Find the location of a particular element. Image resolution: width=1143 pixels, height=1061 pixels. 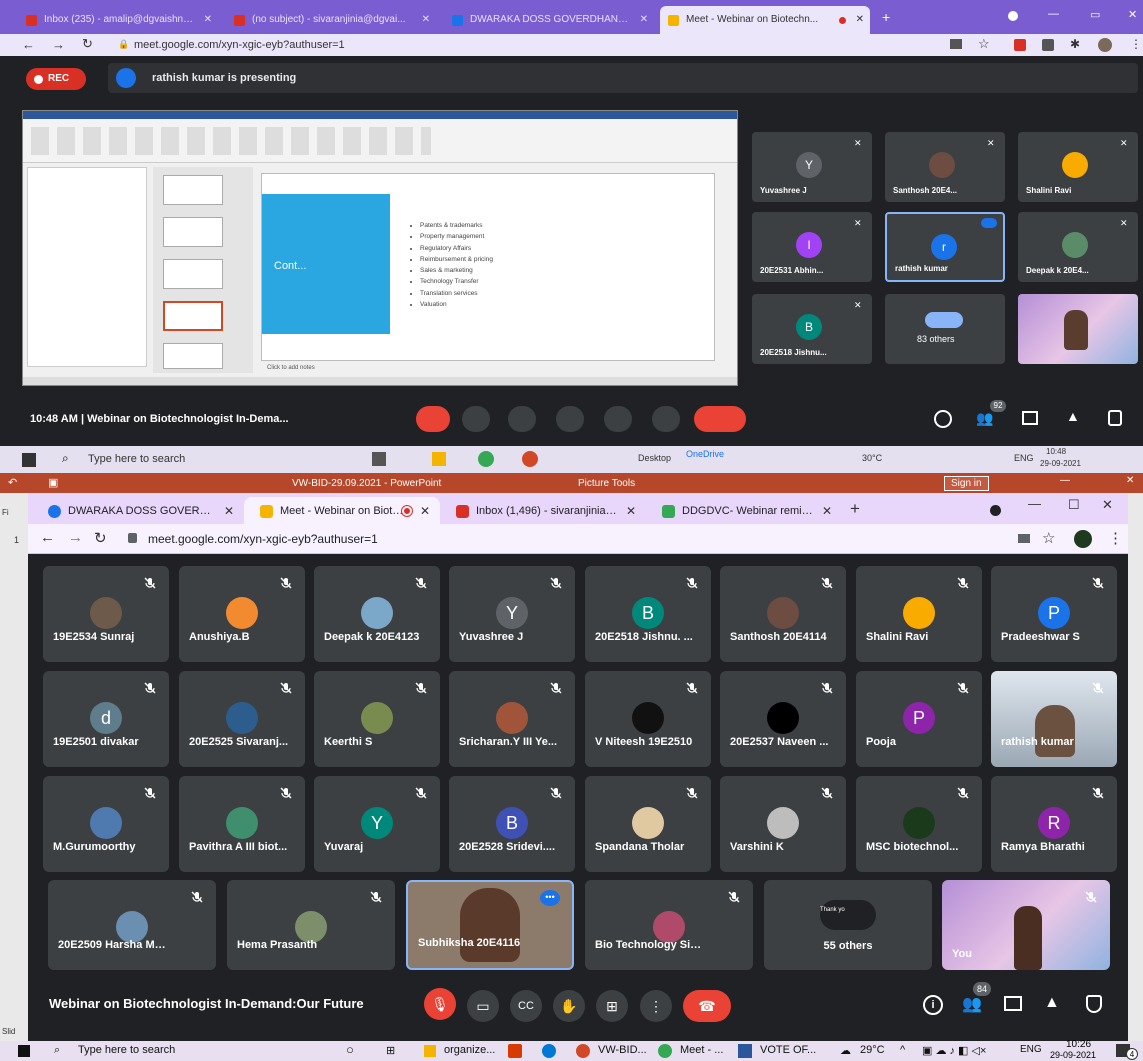

participant-tile: P Pradeeshwar S is located at coordinates (1054, 614).